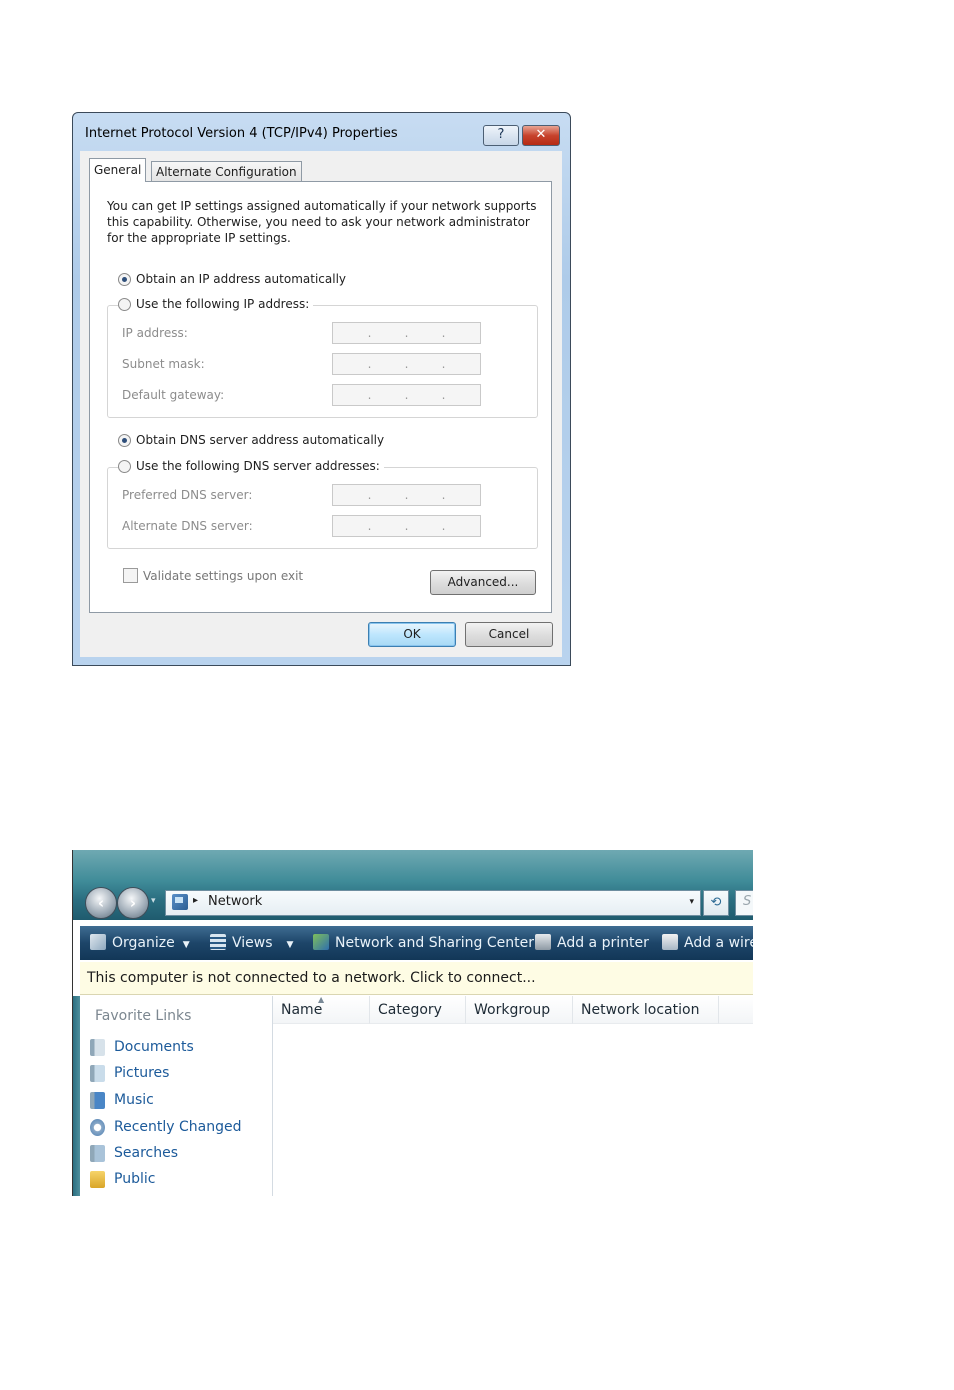 This screenshot has height=1390, width=954. I want to click on back-button: ‹, so click(101, 903).